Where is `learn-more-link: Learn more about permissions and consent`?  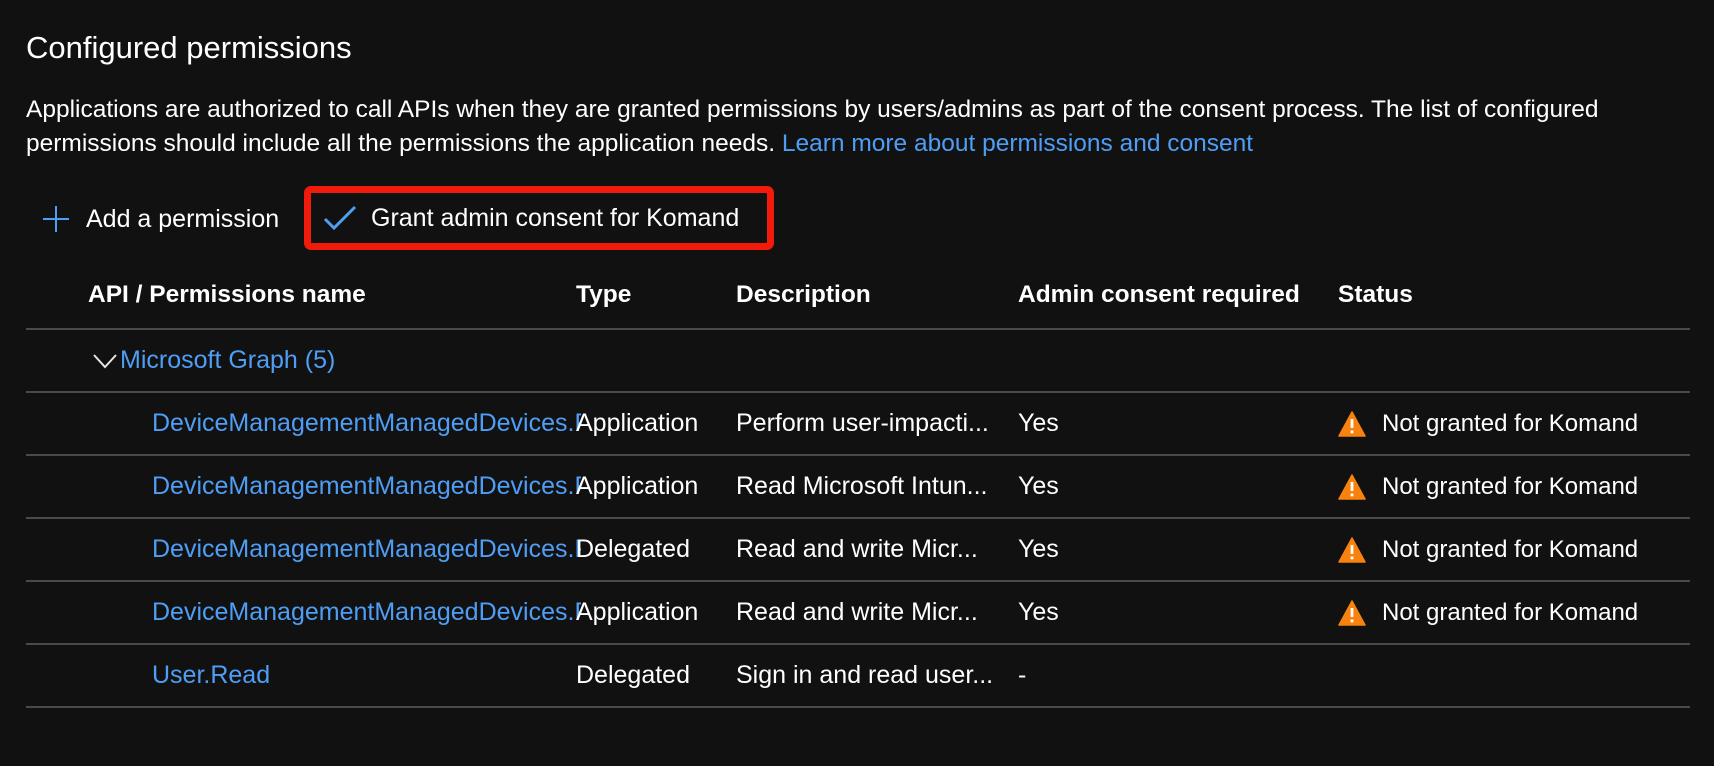
learn-more-link: Learn more about permissions and consent is located at coordinates (1017, 143).